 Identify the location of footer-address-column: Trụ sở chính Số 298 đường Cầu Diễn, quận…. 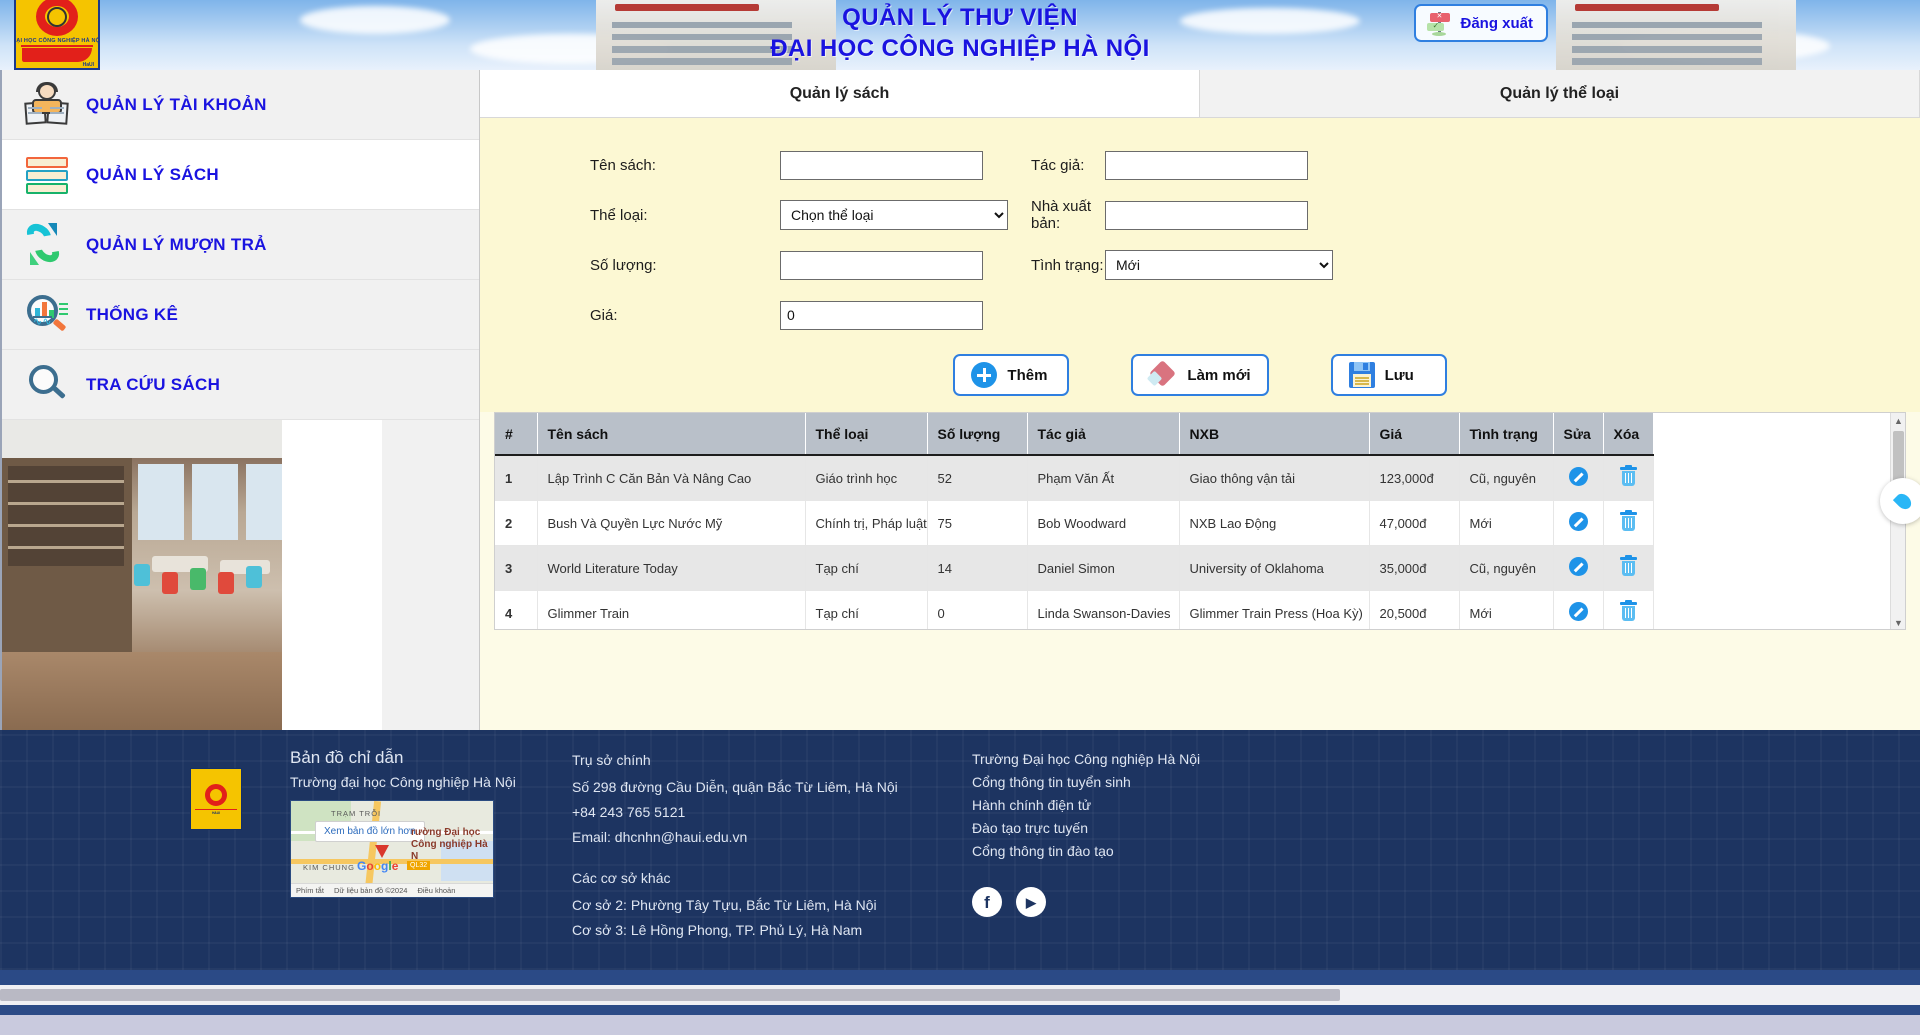
(737, 845).